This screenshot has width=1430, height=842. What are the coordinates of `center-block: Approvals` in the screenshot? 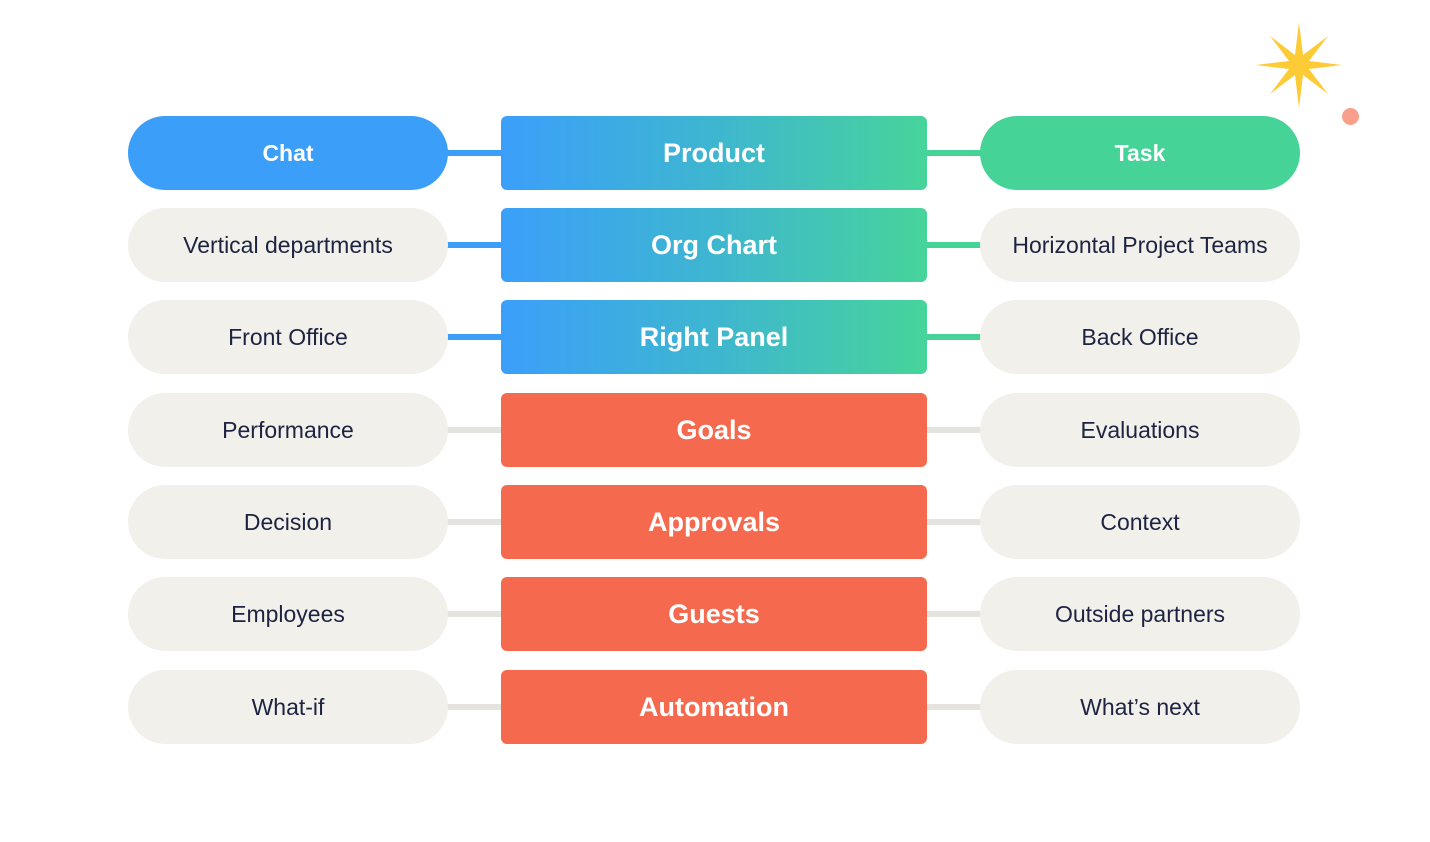 It's located at (714, 522).